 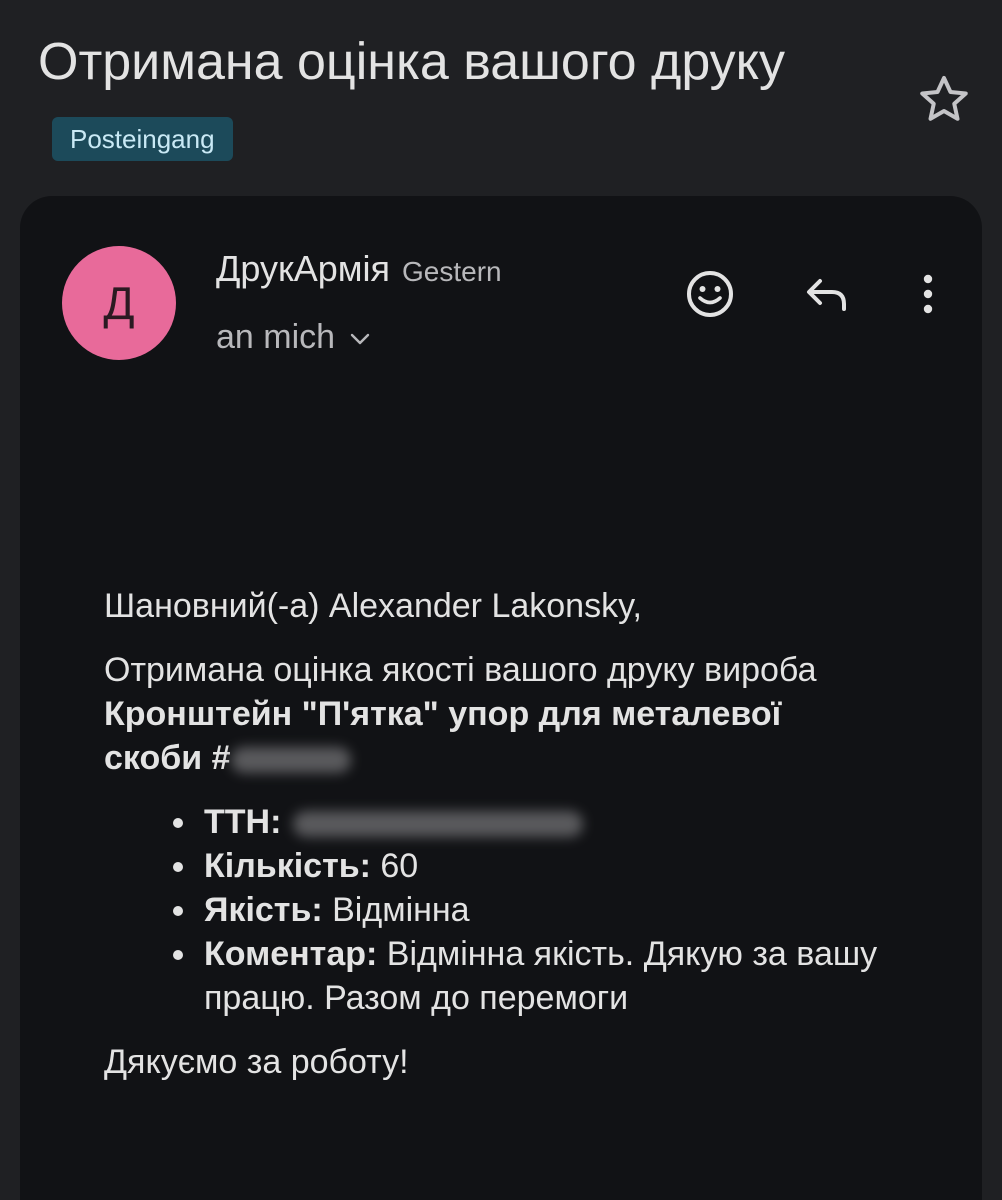 What do you see at coordinates (291, 954) in the screenshot?
I see `detail-label: Коментар:` at bounding box center [291, 954].